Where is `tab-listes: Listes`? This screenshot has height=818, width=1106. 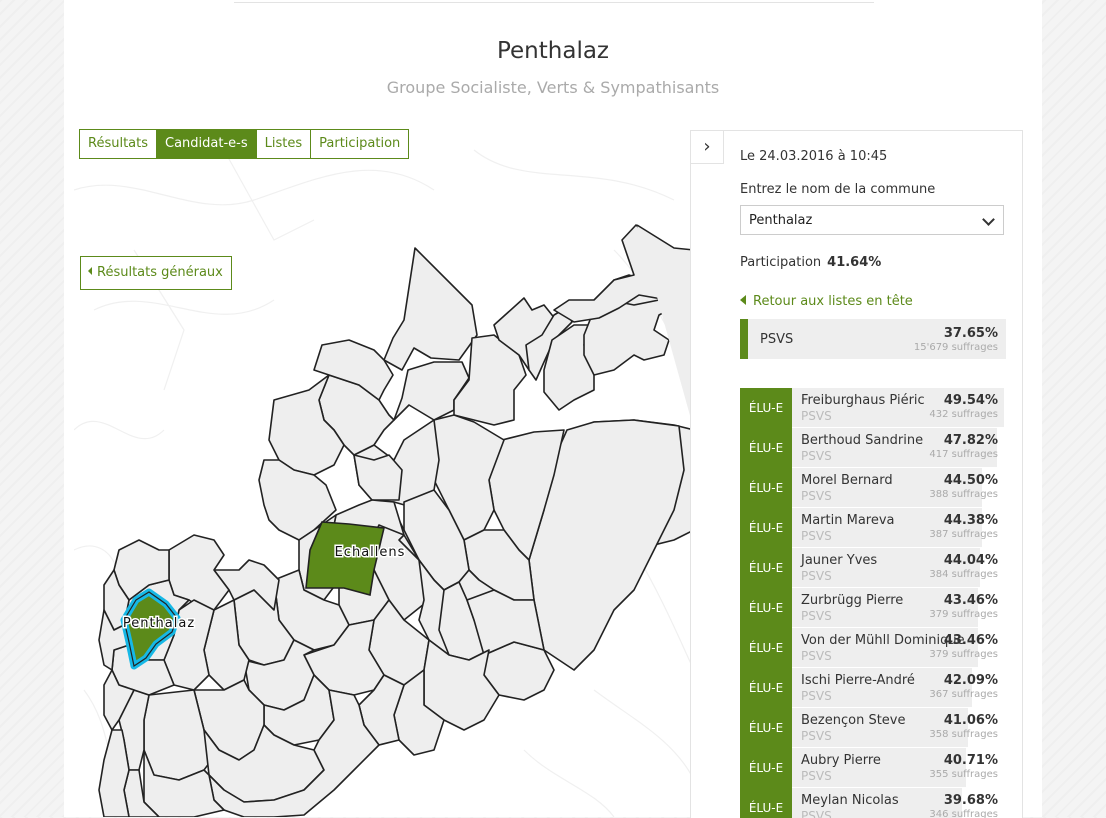 tab-listes: Listes is located at coordinates (283, 144).